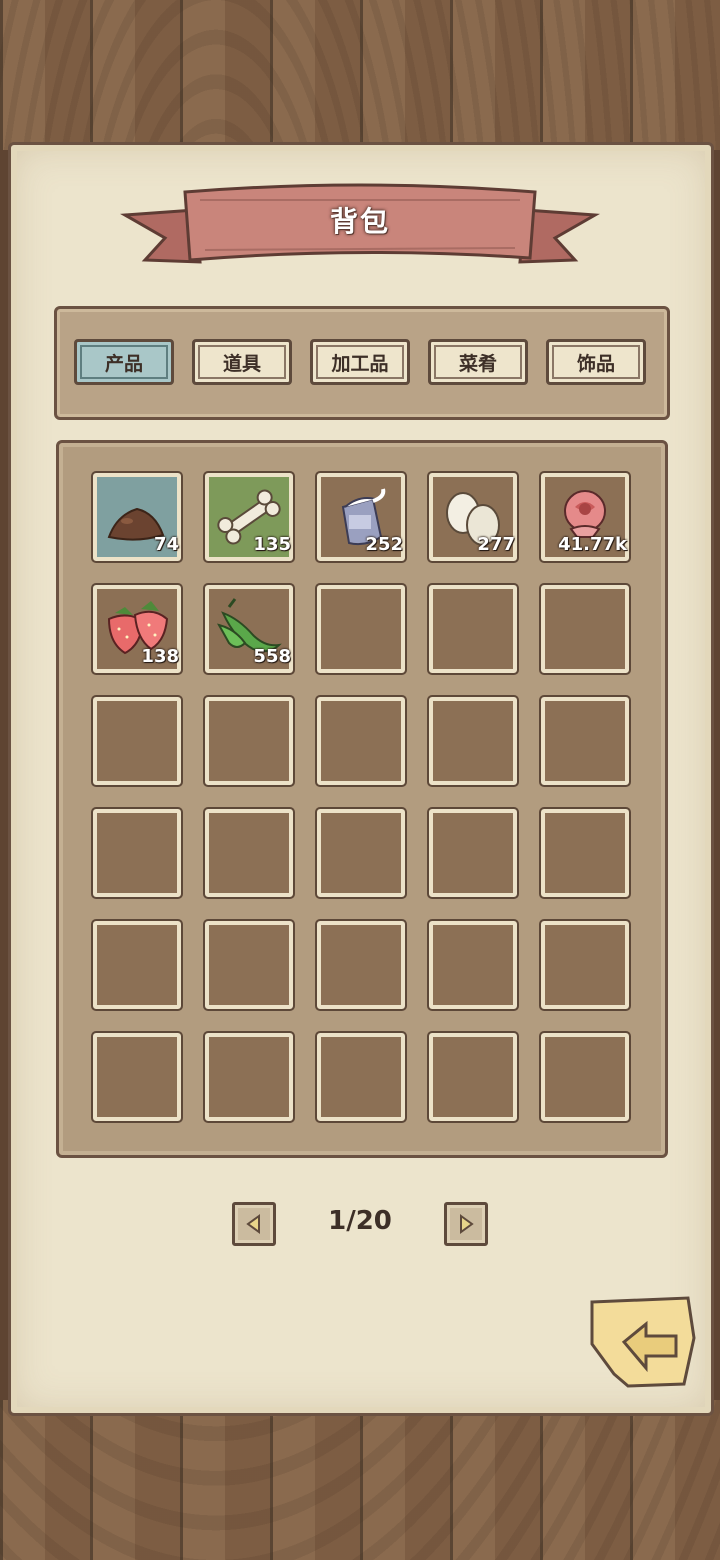 Image resolution: width=720 pixels, height=1560 pixels. Describe the element at coordinates (124, 362) in the screenshot. I see `tab-products: 产品` at that location.